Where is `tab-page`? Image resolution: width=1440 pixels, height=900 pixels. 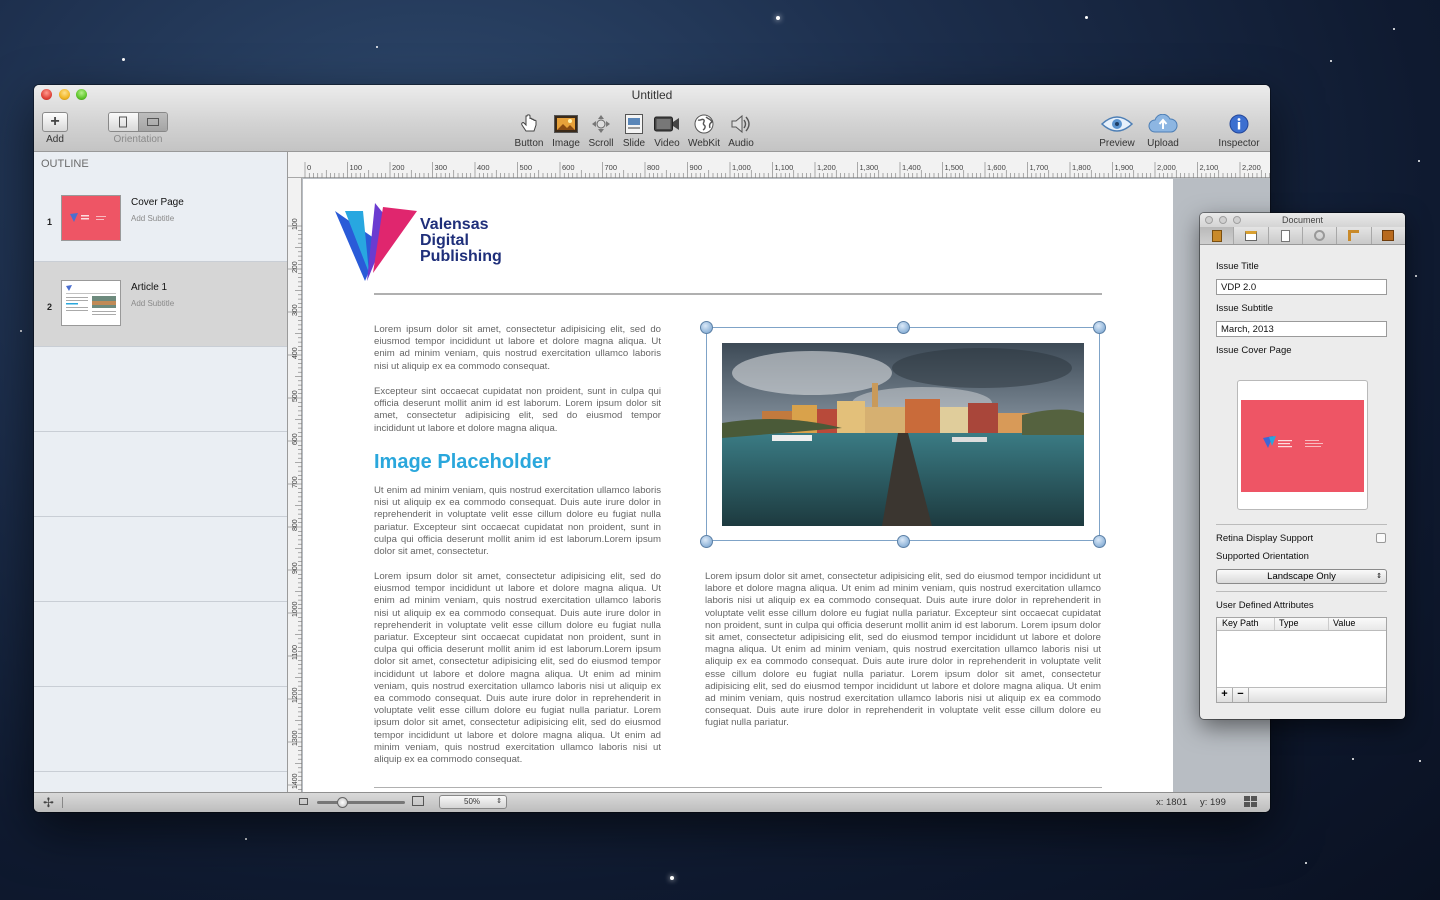 tab-page is located at coordinates (1251, 235).